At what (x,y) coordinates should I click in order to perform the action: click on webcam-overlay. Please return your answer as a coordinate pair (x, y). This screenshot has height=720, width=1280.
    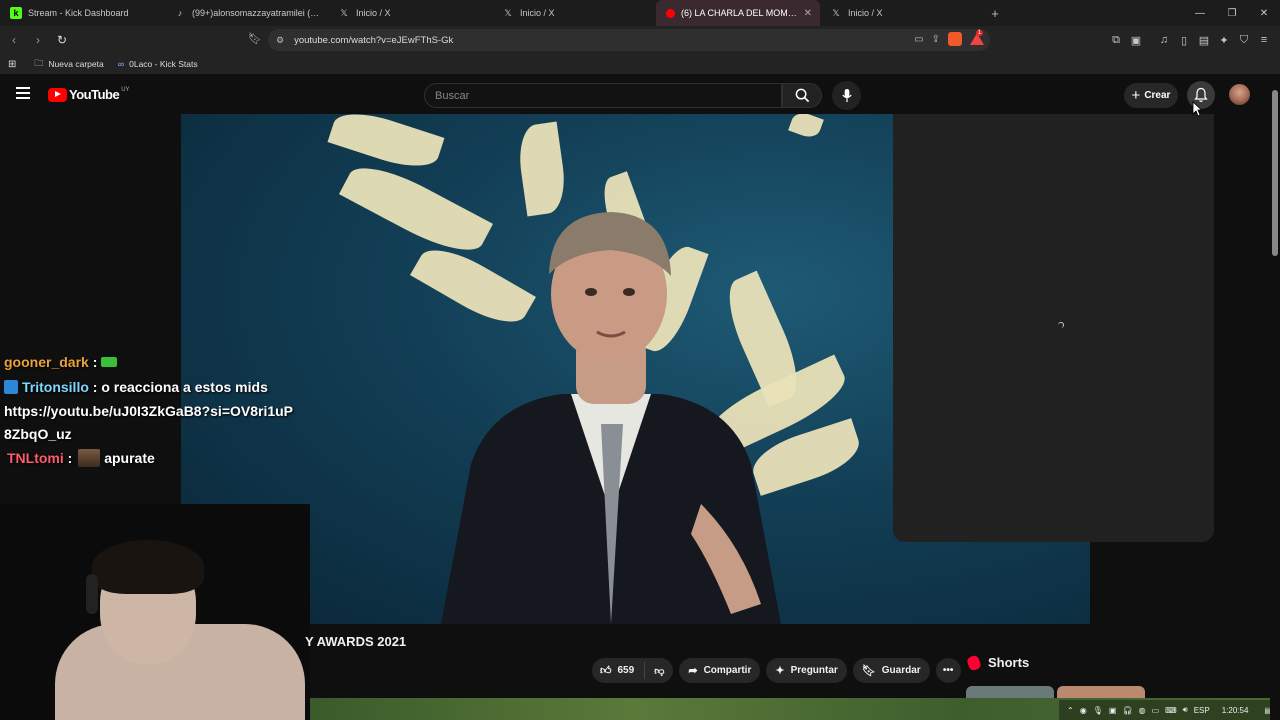
    Looking at the image, I should click on (155, 612).